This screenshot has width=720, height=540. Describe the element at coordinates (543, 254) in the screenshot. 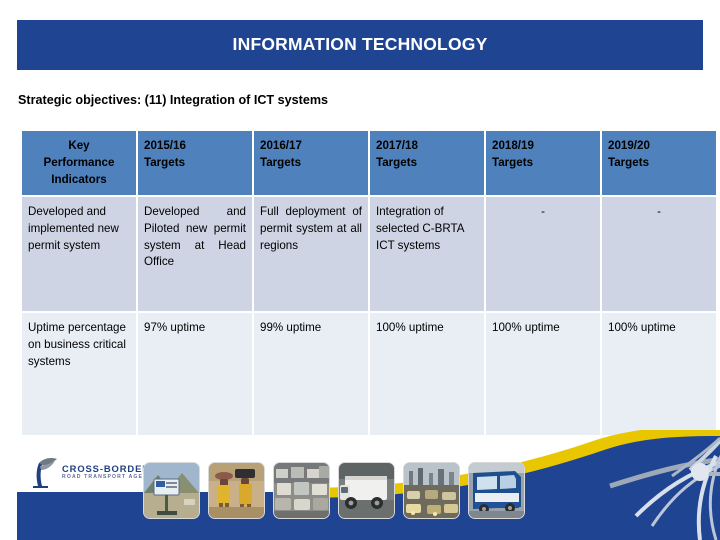

I see `cell-2018-19-permit-system: -` at that location.